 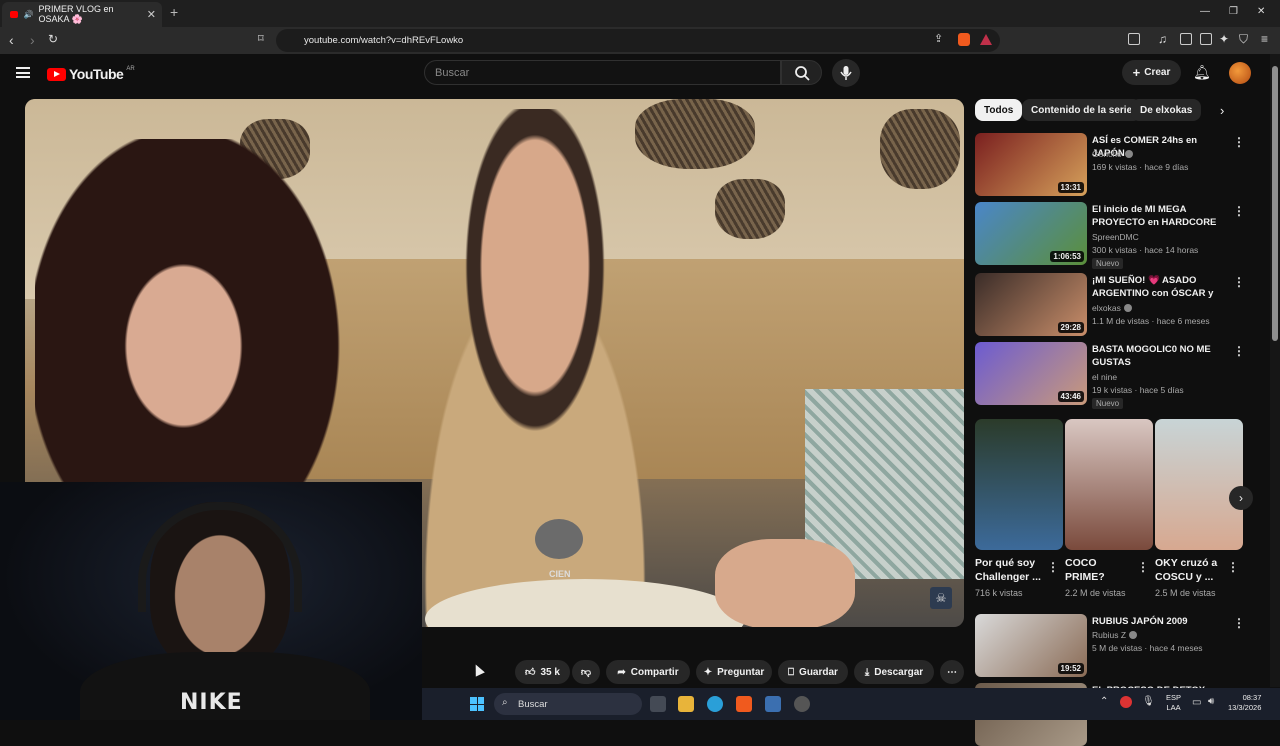 I want to click on audio-icon: 🔊, so click(x=28, y=14).